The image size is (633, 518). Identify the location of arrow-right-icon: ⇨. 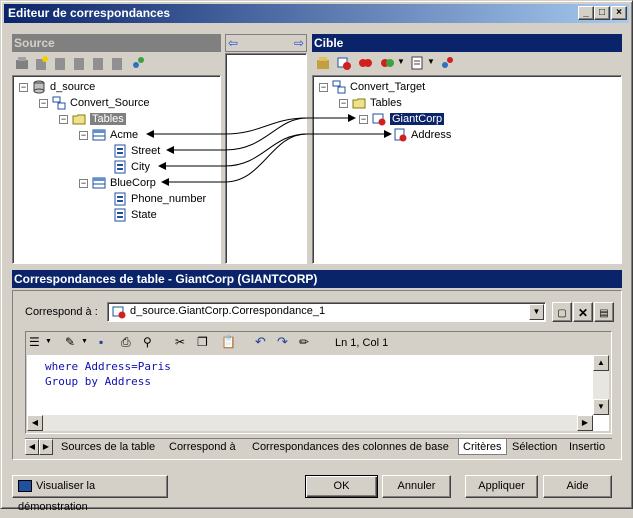
(299, 43).